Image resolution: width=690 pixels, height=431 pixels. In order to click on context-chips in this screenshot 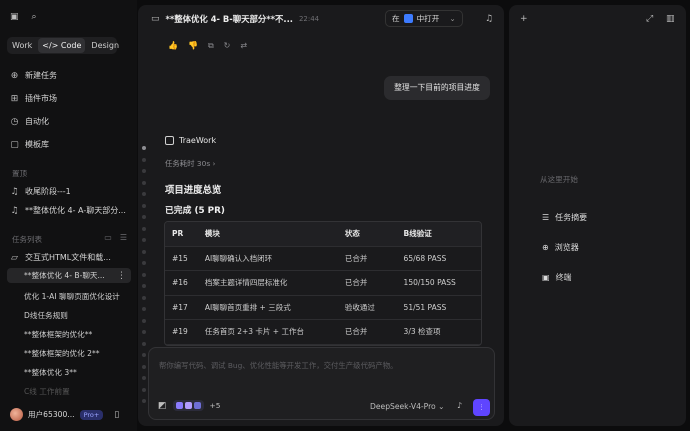, I will do `click(188, 405)`.